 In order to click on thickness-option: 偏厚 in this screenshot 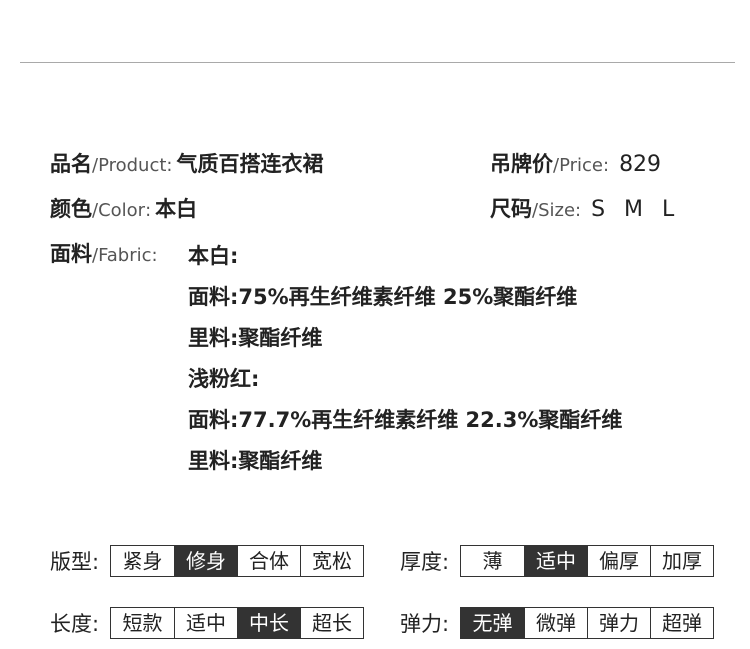, I will do `click(618, 561)`.